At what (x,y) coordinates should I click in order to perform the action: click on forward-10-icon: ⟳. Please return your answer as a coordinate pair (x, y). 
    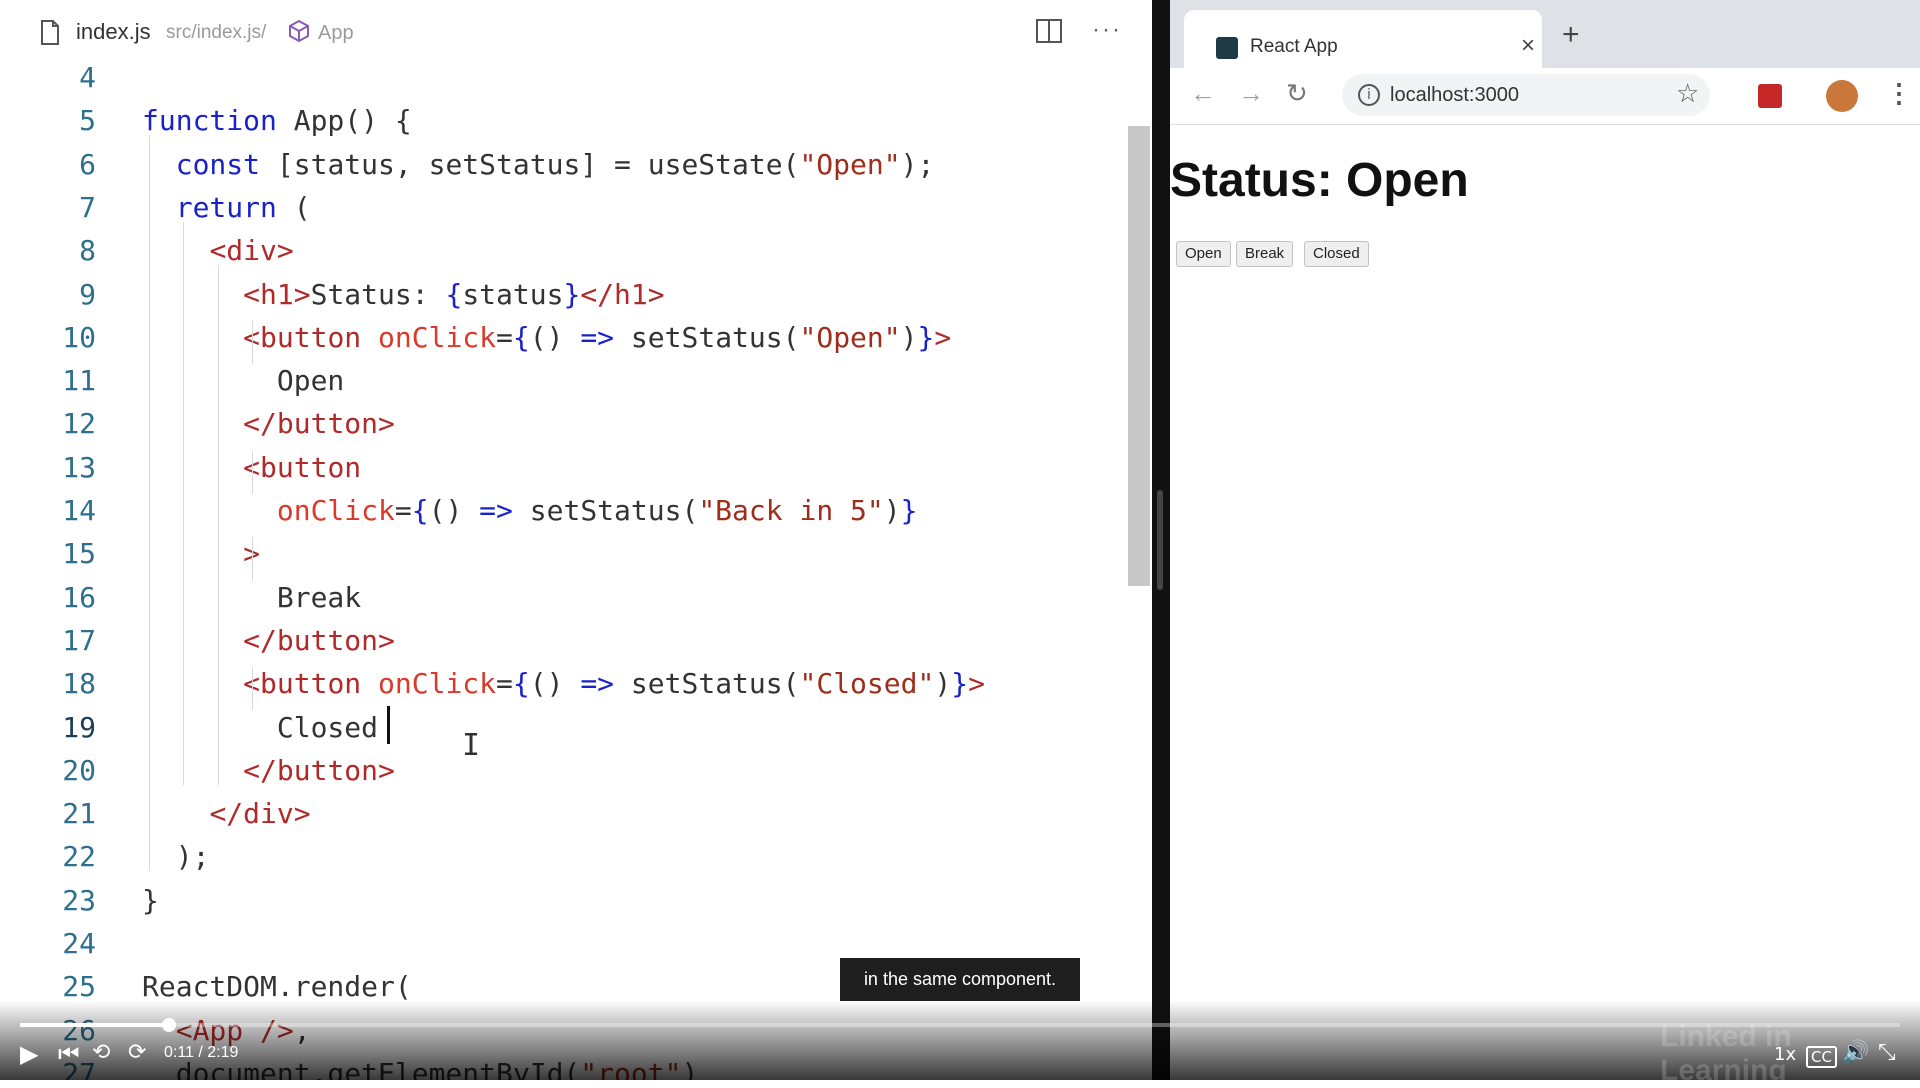
    Looking at the image, I should click on (137, 1052).